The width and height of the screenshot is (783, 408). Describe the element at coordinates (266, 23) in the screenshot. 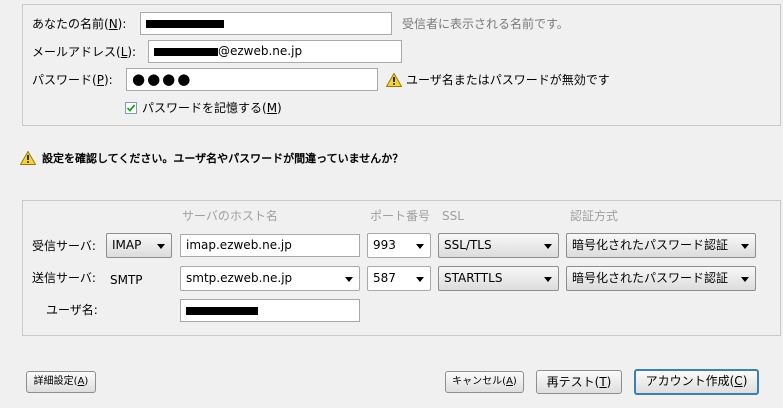

I see `name-field` at that location.